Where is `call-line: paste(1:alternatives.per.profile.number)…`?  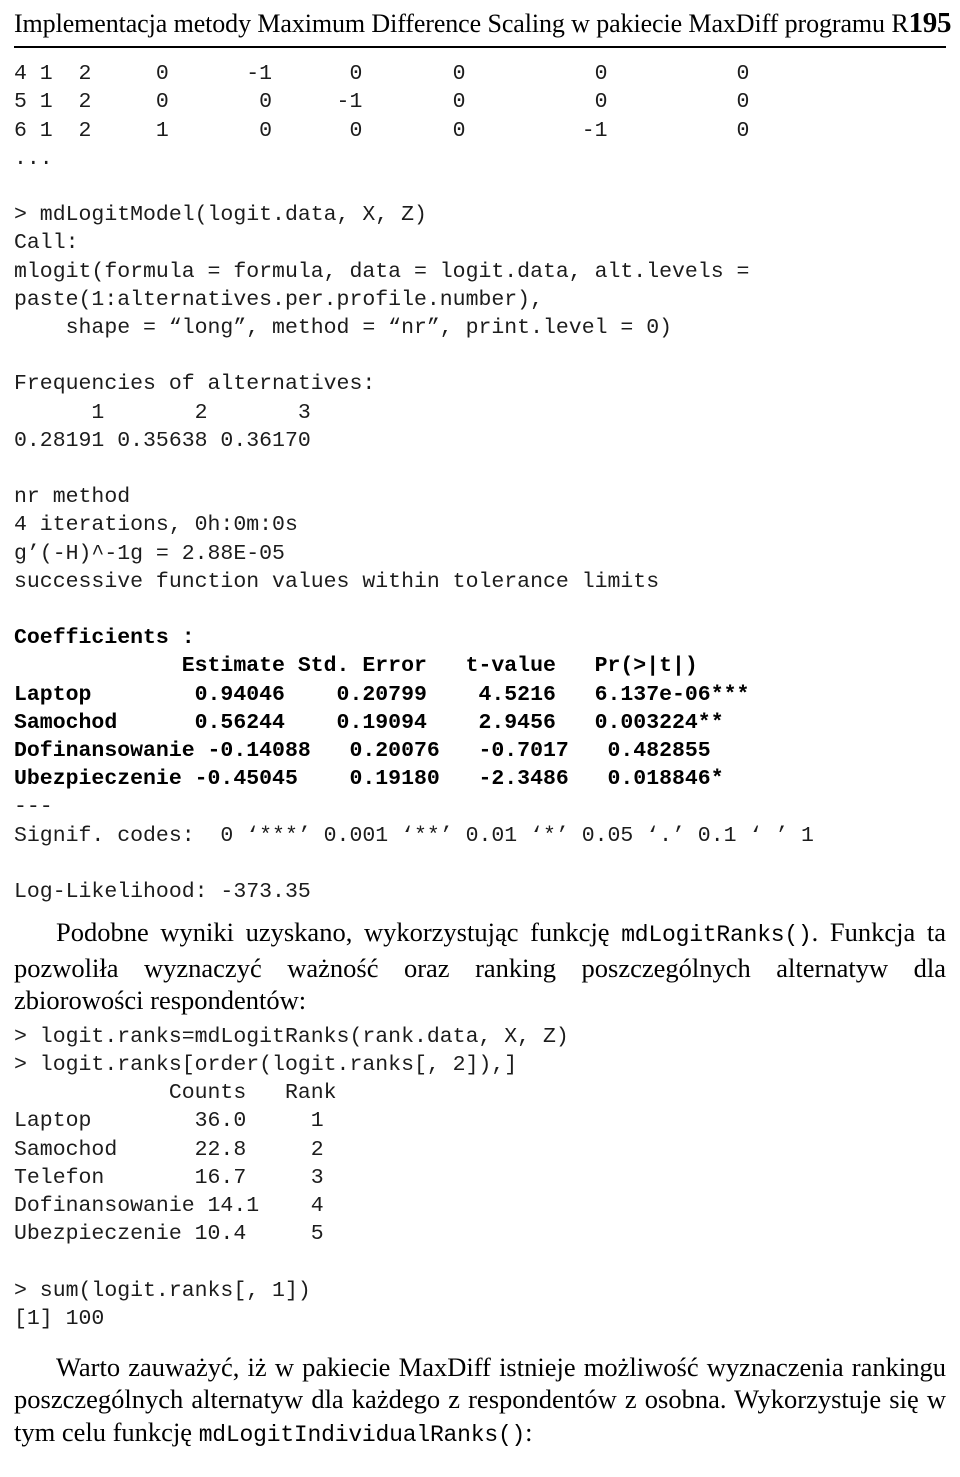
call-line: paste(1:alternatives.per.profile.number)… is located at coordinates (278, 299).